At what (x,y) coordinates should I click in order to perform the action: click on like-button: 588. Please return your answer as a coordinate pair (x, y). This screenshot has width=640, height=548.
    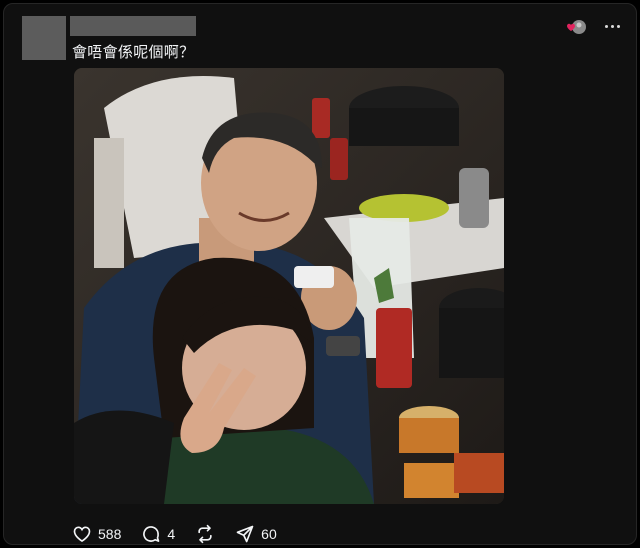
    Looking at the image, I should click on (96, 534).